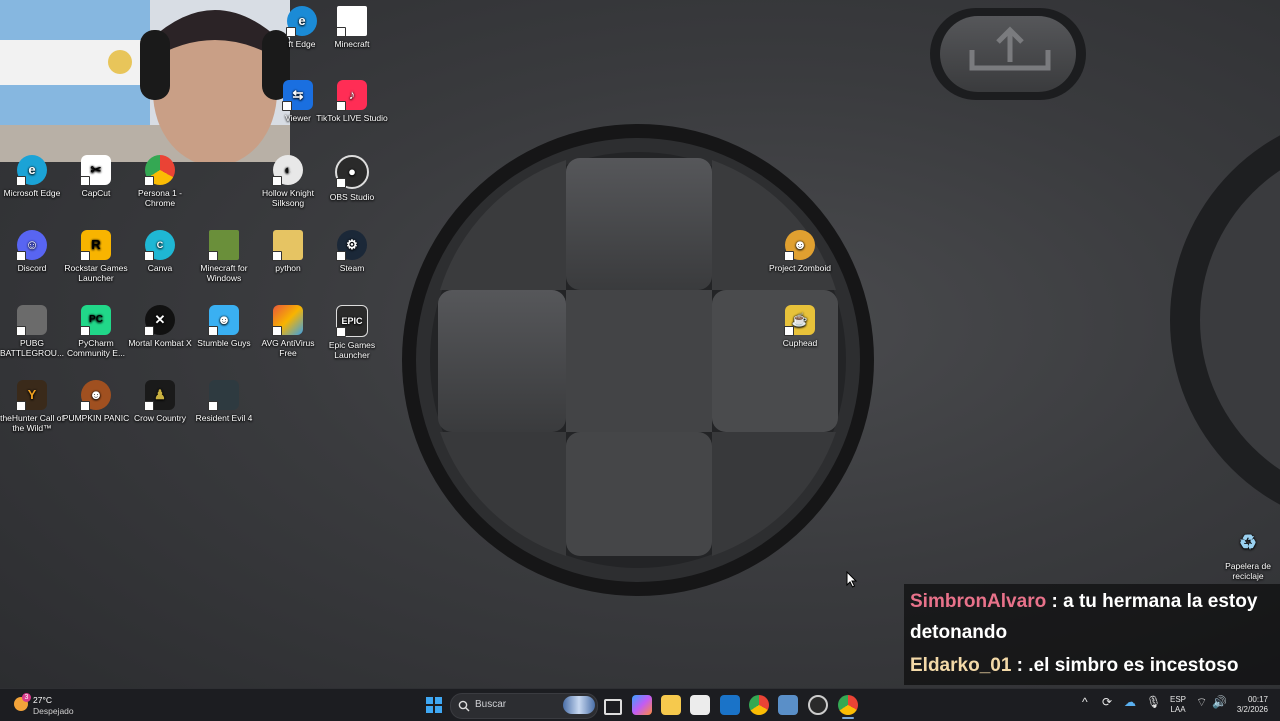  Describe the element at coordinates (1153, 702) in the screenshot. I see `microphone-icon: 🎙` at that location.